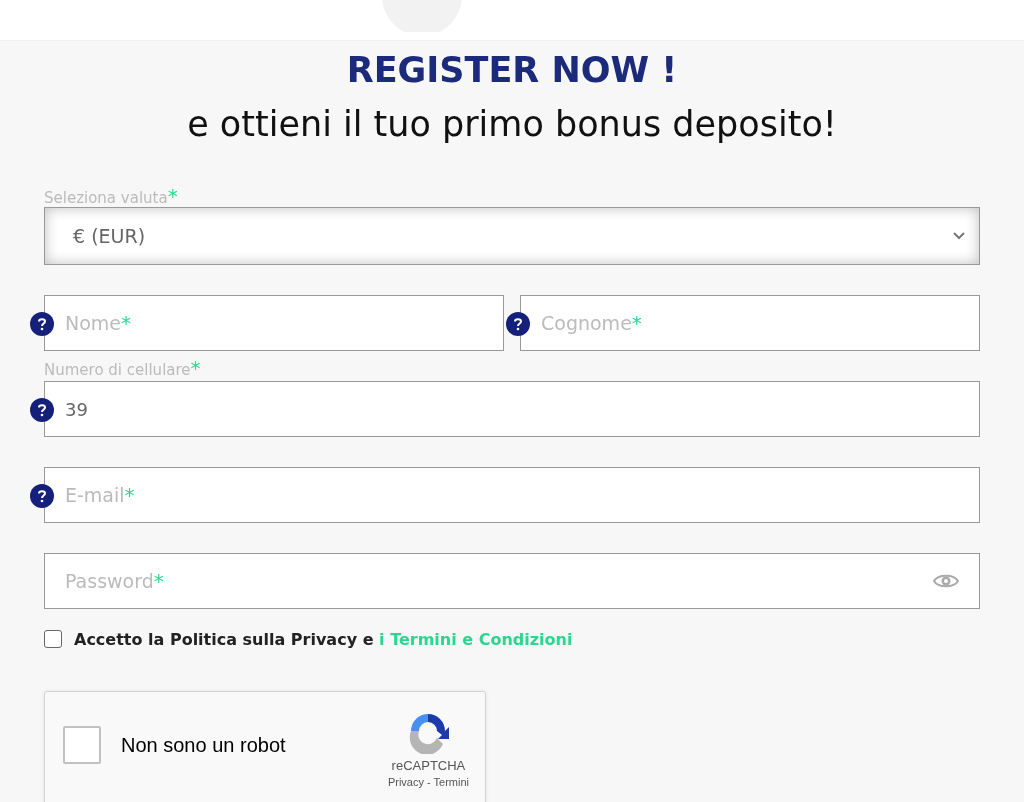  Describe the element at coordinates (750, 323) in the screenshot. I see `input-field: Cognome*` at that location.